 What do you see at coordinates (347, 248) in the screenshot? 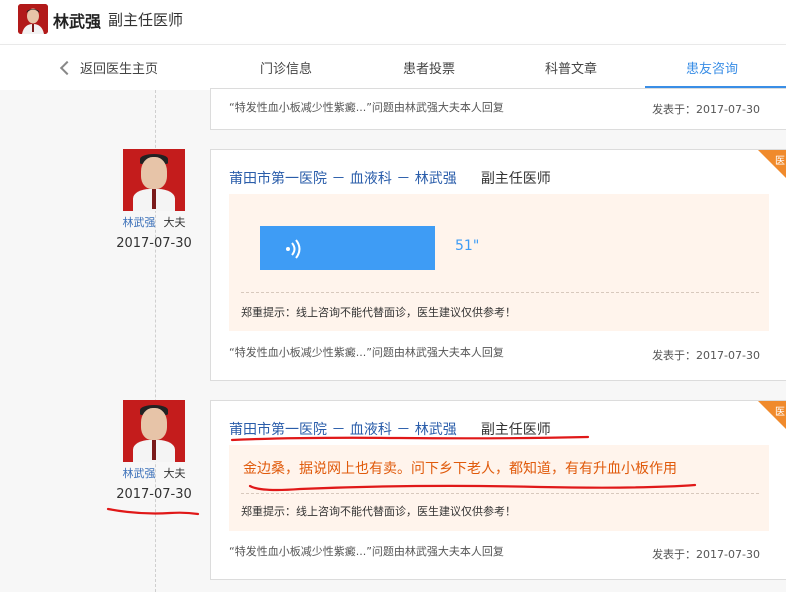
I see `voice-message-button` at bounding box center [347, 248].